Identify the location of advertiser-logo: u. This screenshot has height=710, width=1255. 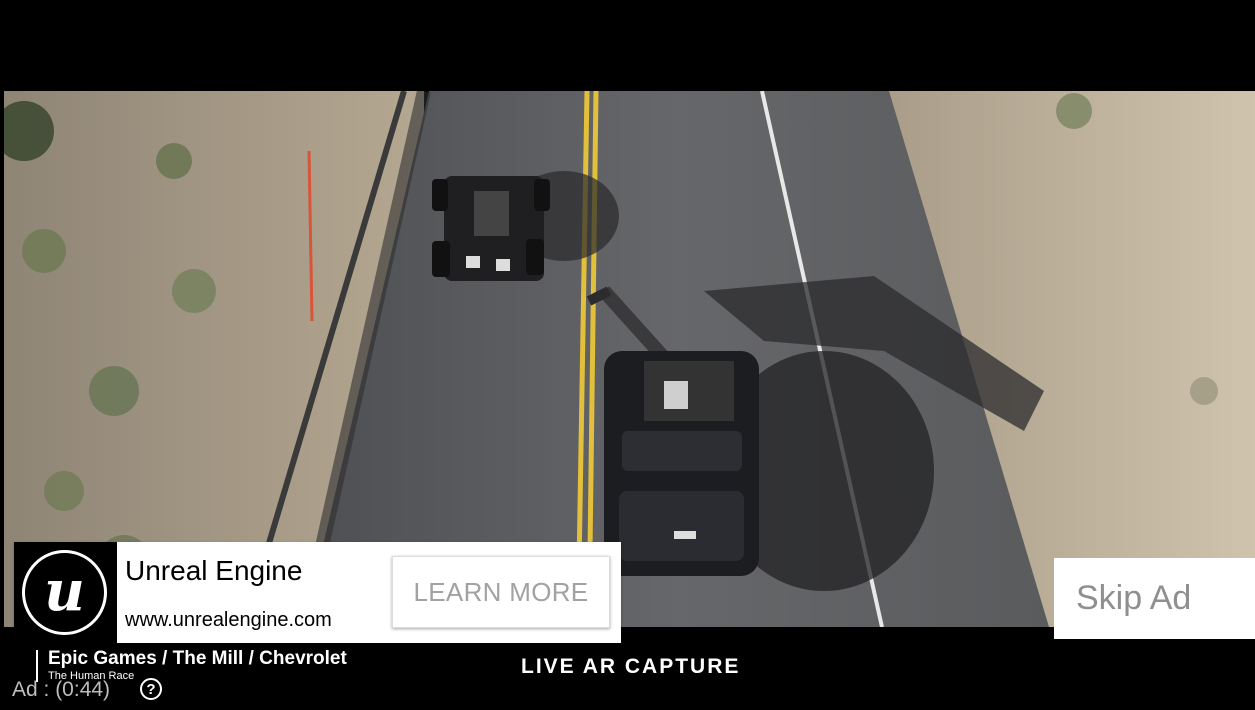
(65, 592).